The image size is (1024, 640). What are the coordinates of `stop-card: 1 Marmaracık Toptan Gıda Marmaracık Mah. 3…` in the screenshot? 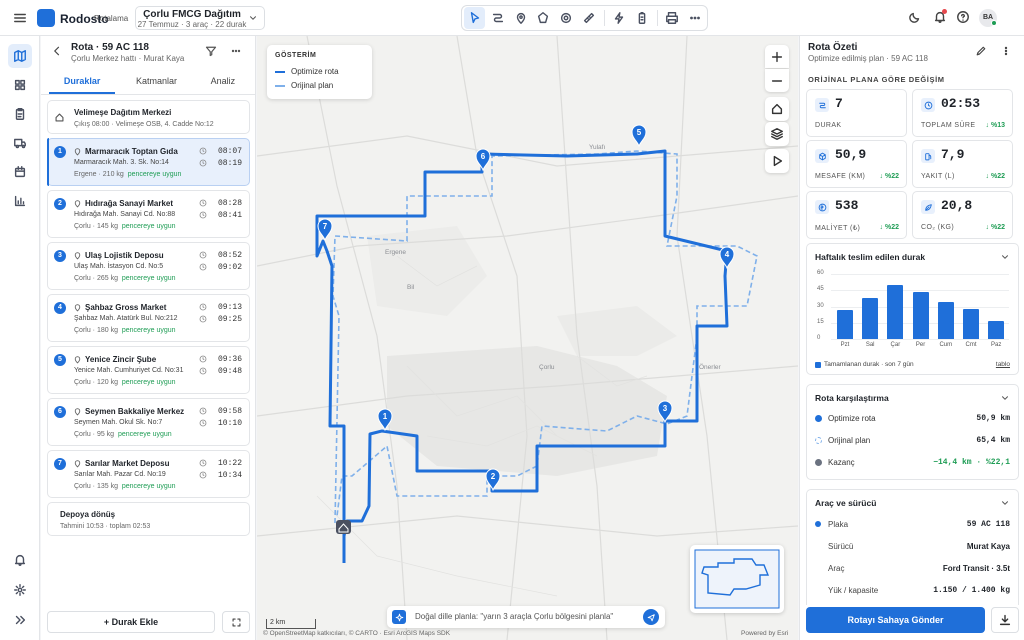 It's located at (148, 162).